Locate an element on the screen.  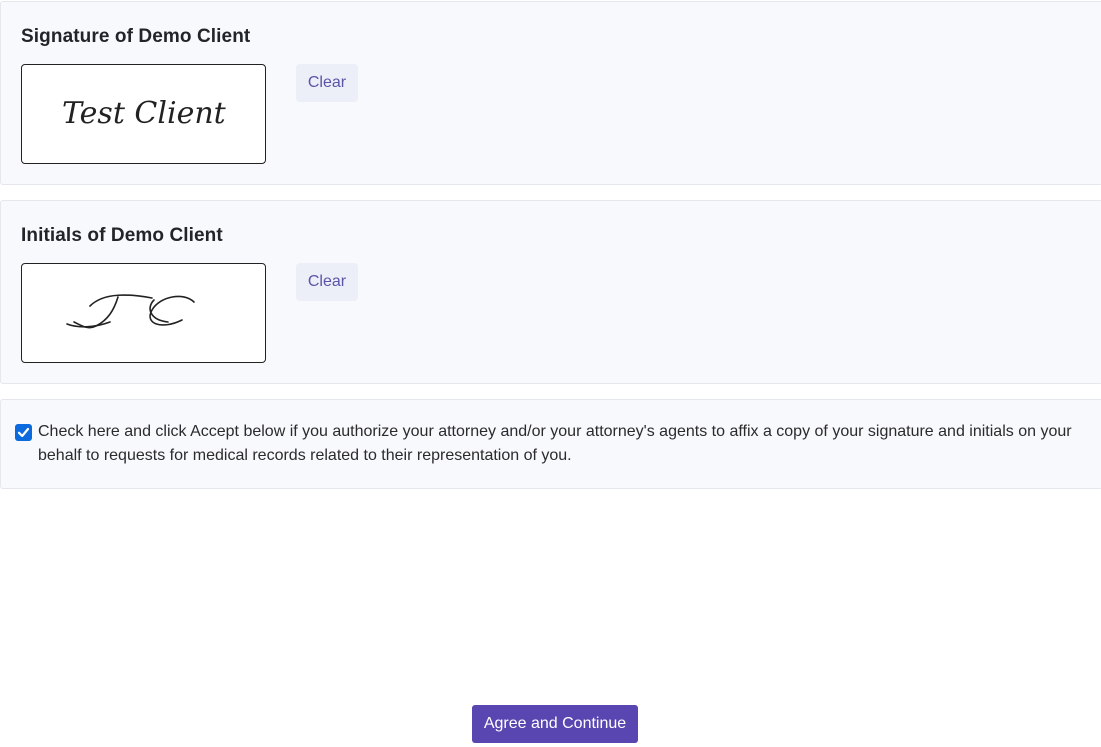
check-icon is located at coordinates (23, 432).